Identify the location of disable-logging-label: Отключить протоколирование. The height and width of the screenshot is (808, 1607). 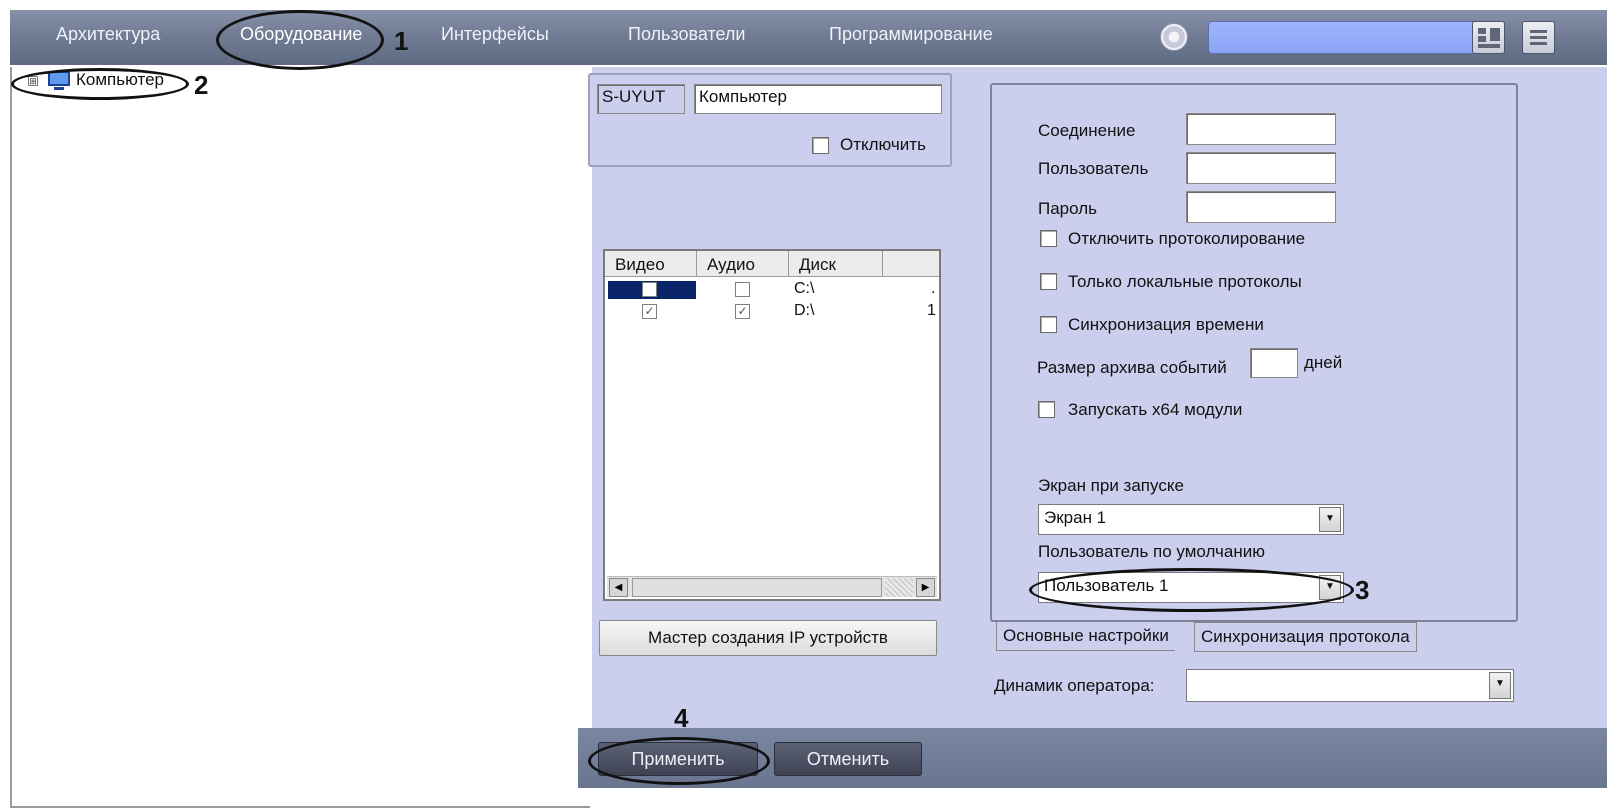
(1187, 238).